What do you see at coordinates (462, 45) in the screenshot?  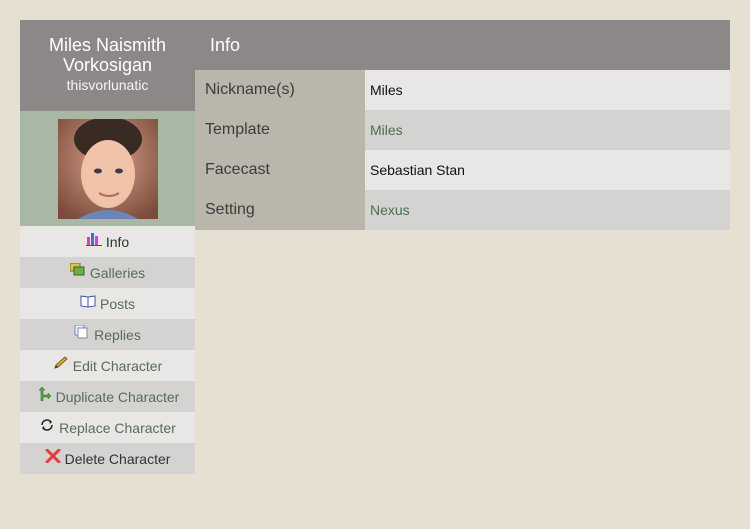 I see `panel-title: Info` at bounding box center [462, 45].